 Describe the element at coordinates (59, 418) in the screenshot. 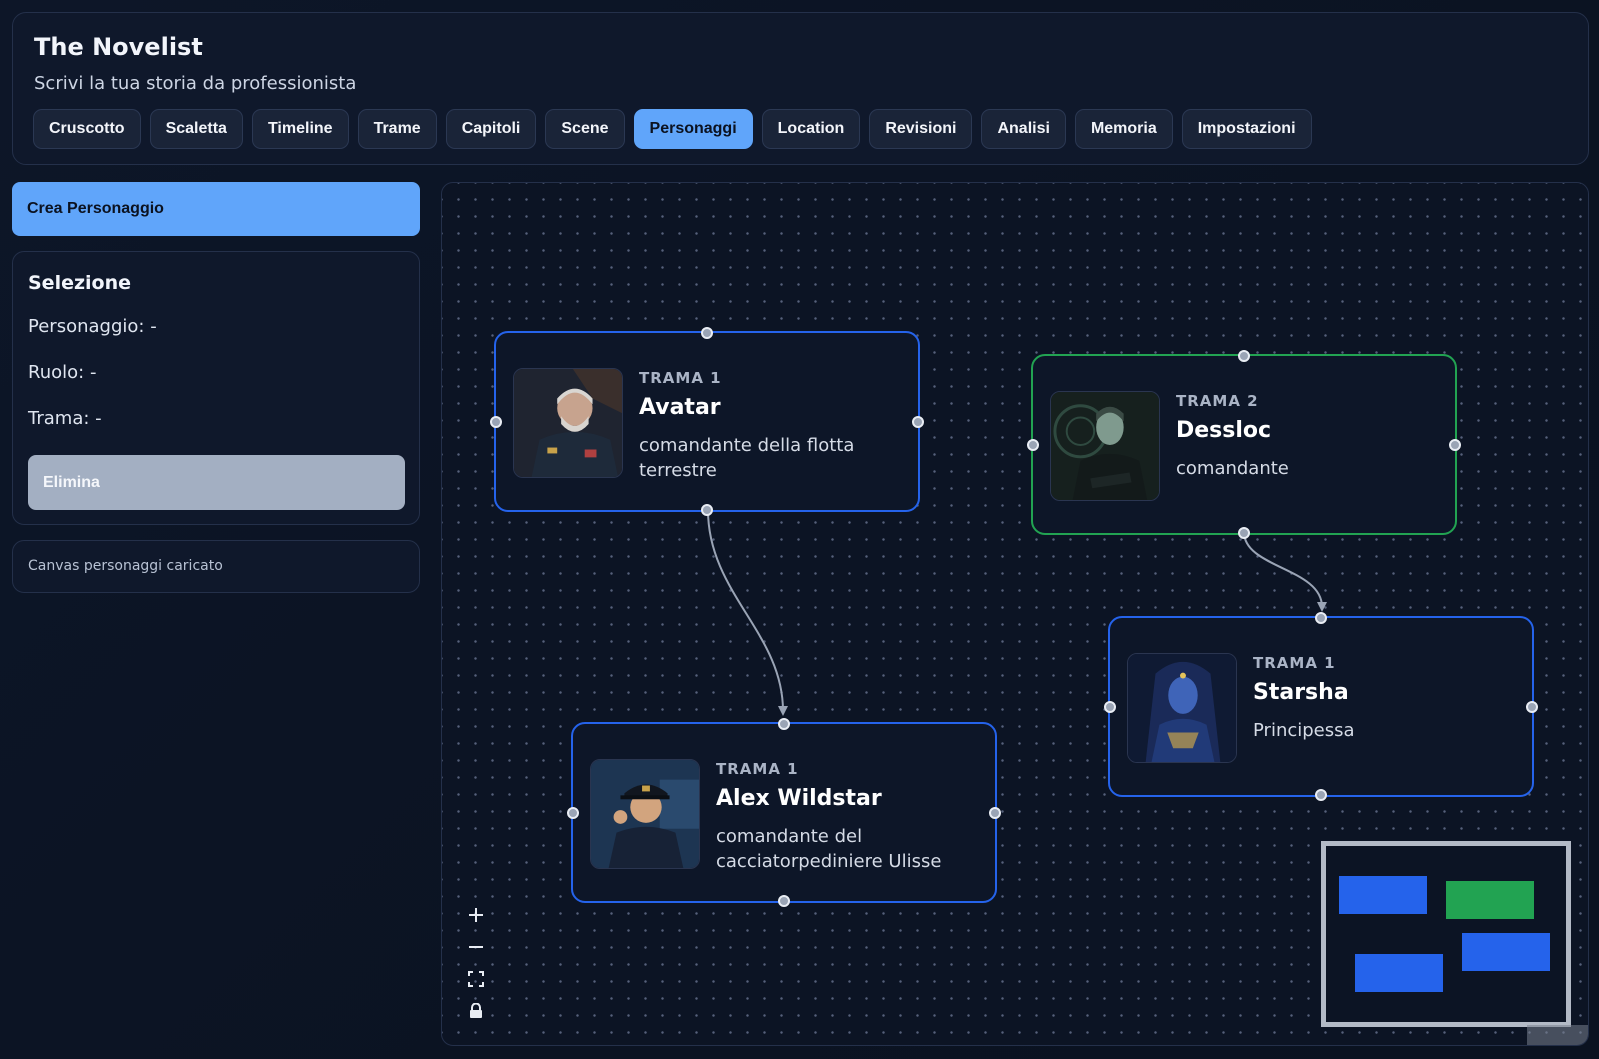

I see `selection-plot-label: Trama:` at that location.